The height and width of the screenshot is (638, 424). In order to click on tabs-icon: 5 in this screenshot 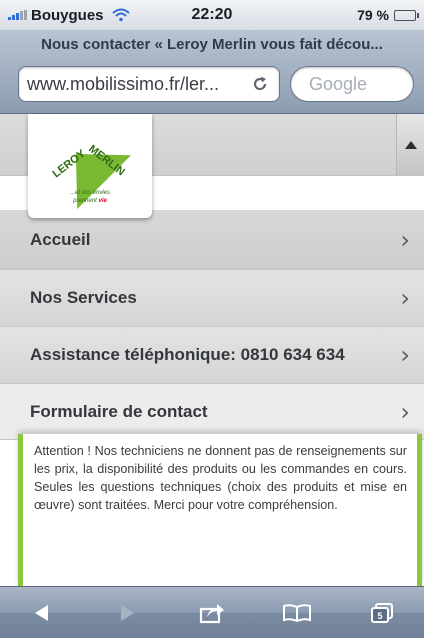, I will do `click(381, 612)`.